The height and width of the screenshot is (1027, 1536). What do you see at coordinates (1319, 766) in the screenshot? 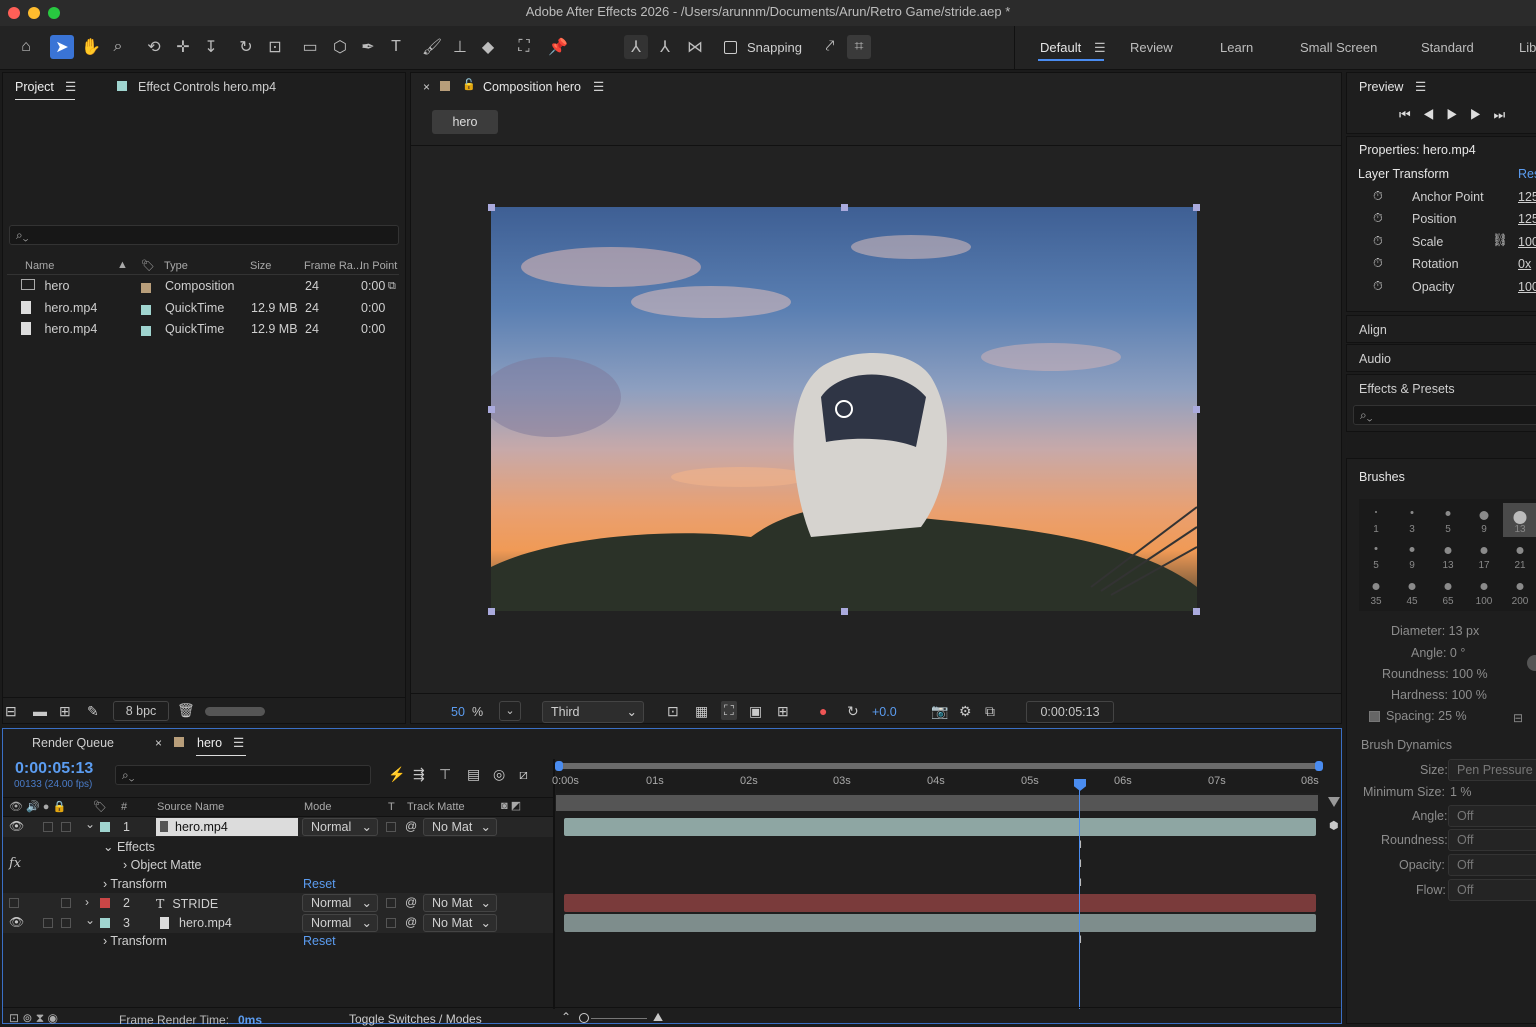
I see `work-area-end-handle` at bounding box center [1319, 766].